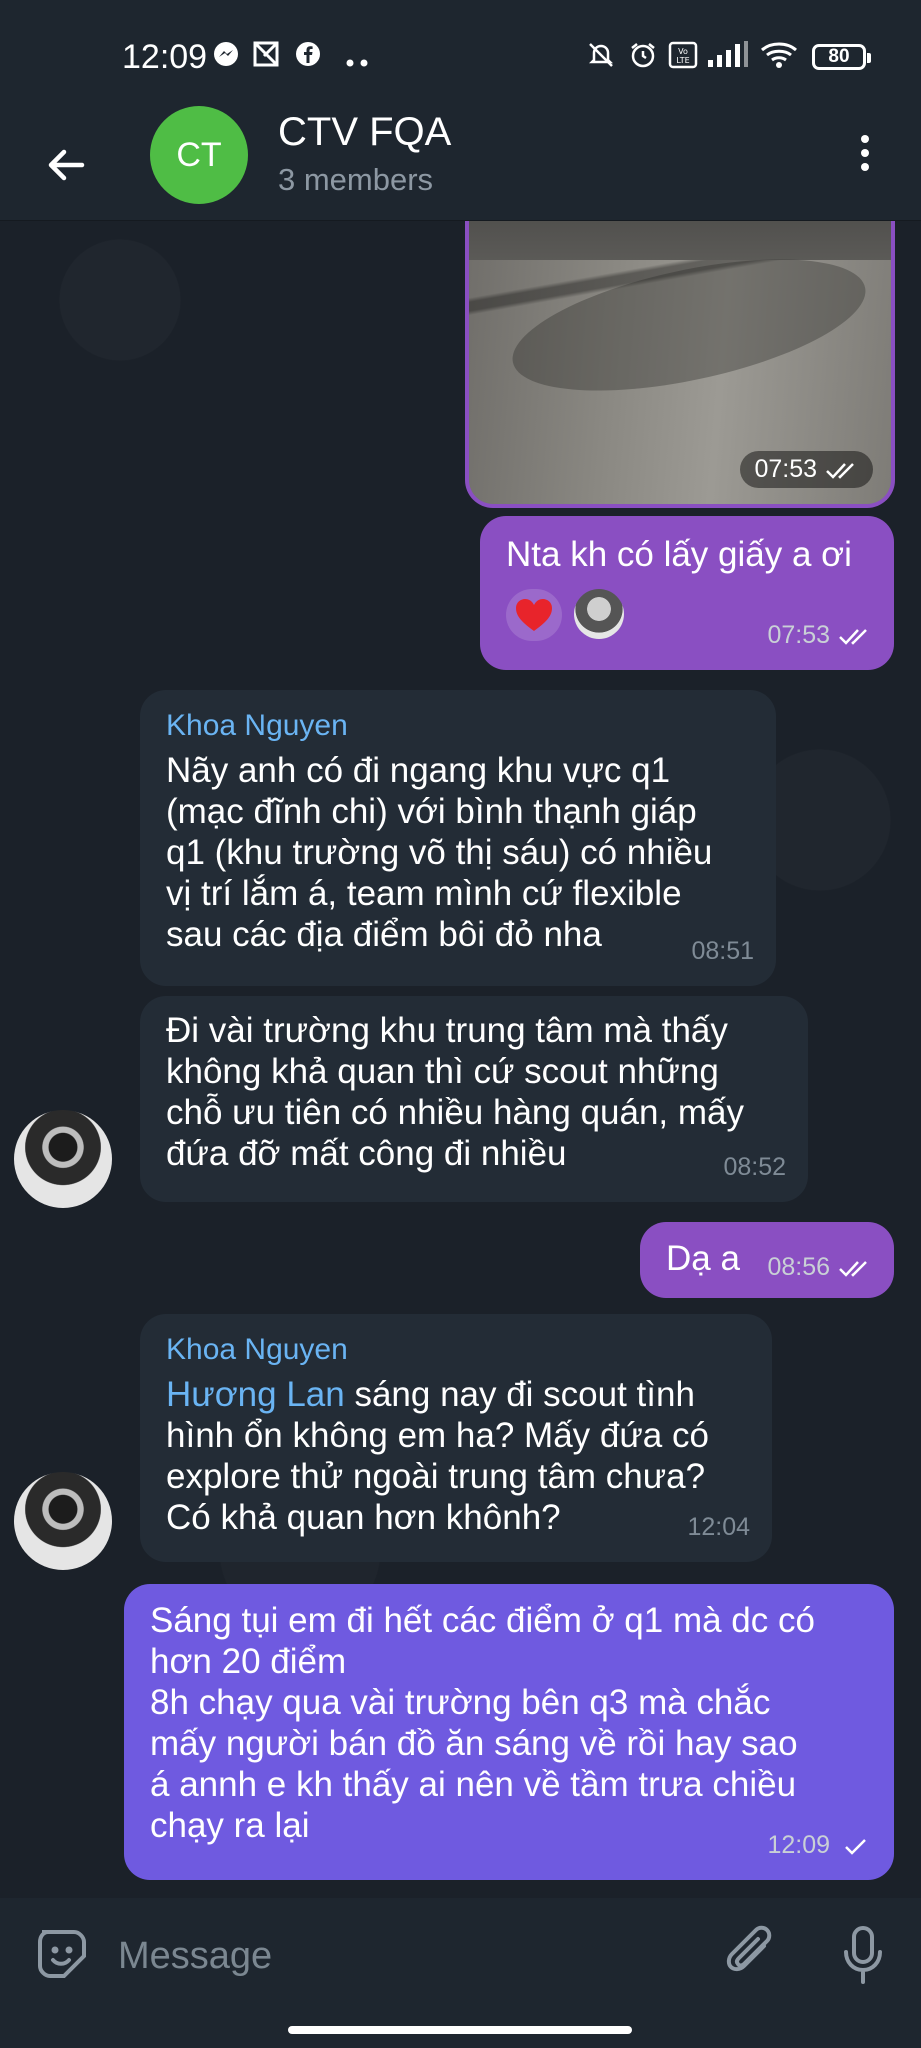 The width and height of the screenshot is (921, 2048). What do you see at coordinates (798, 1267) in the screenshot?
I see `message-time: 08:56` at bounding box center [798, 1267].